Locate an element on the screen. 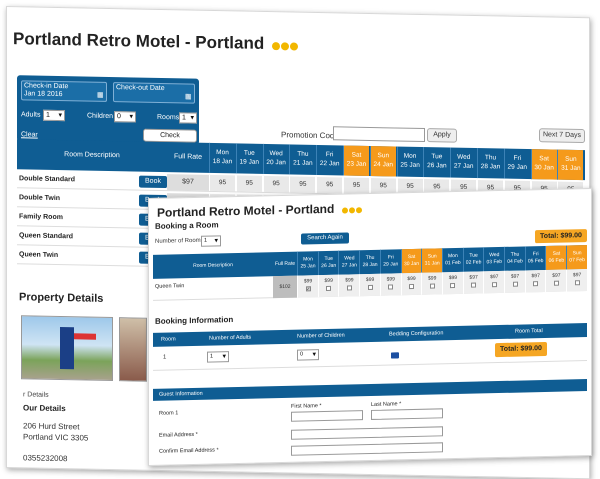  room-name: Double Twin is located at coordinates (40, 198).